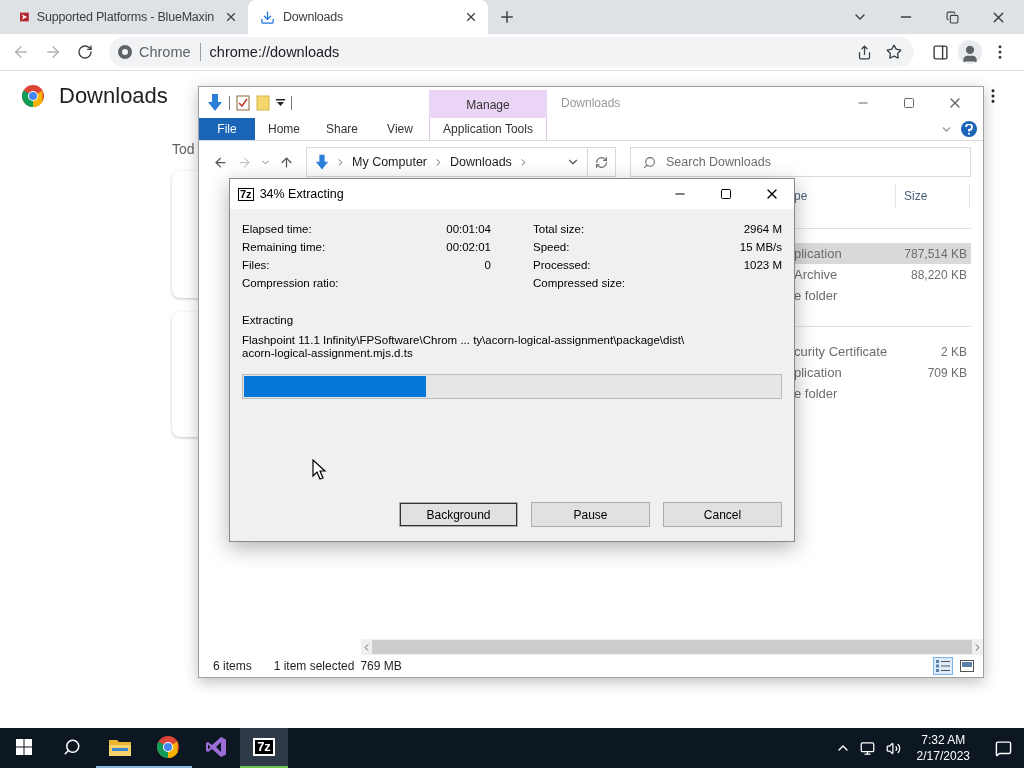 The height and width of the screenshot is (768, 1024). What do you see at coordinates (216, 747) in the screenshot?
I see `infinity-logo-icon` at bounding box center [216, 747].